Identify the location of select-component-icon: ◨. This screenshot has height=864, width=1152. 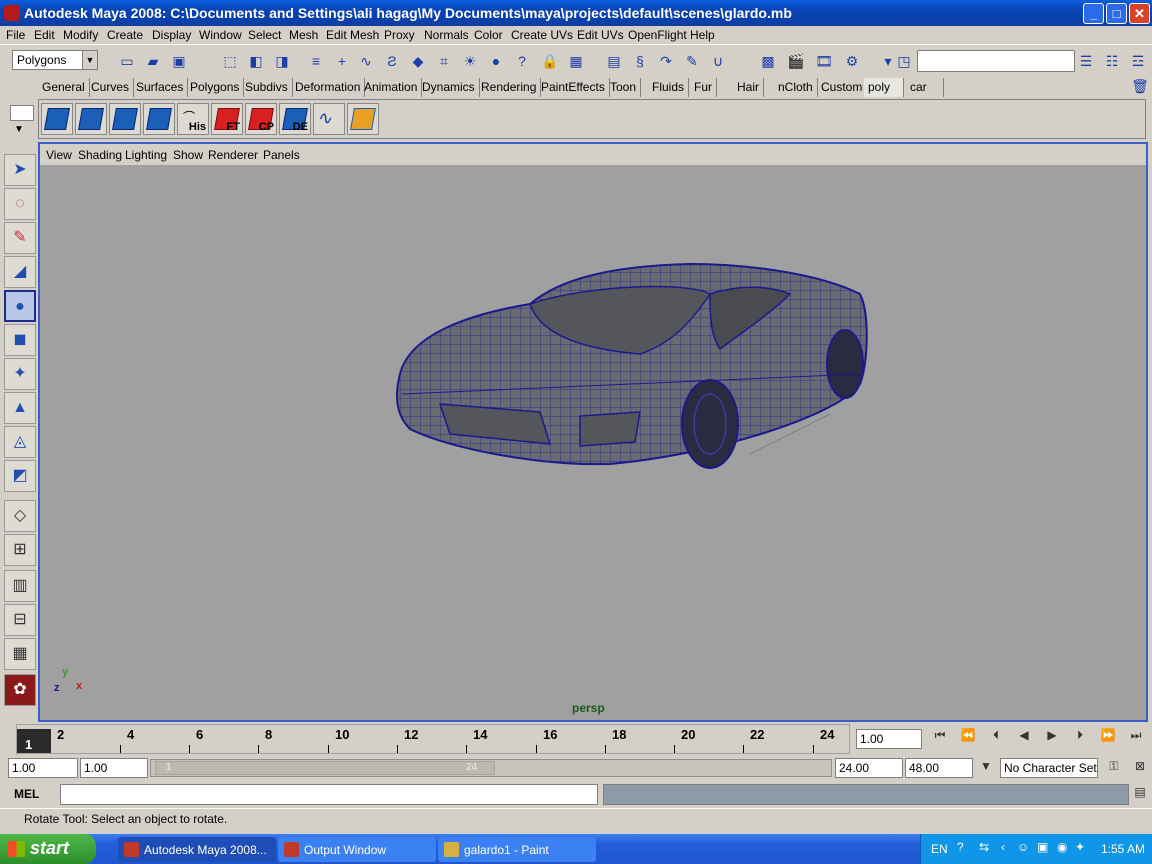
(282, 61).